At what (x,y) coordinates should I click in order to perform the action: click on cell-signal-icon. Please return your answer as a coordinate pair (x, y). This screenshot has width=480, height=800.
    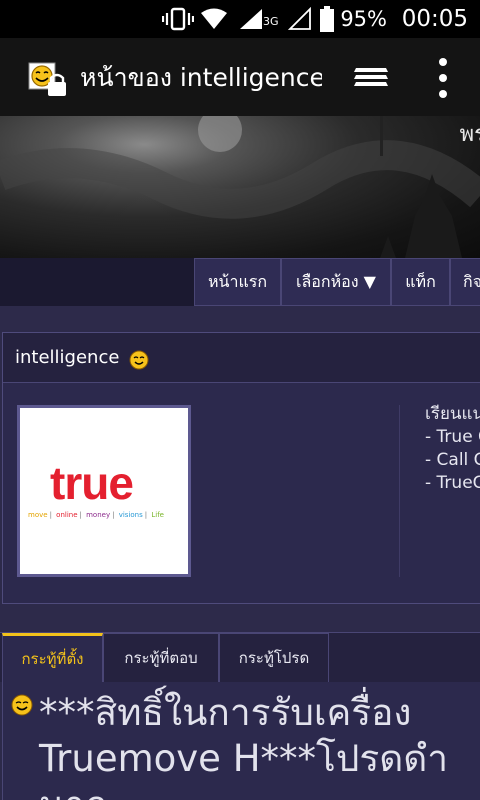
    Looking at the image, I should click on (251, 19).